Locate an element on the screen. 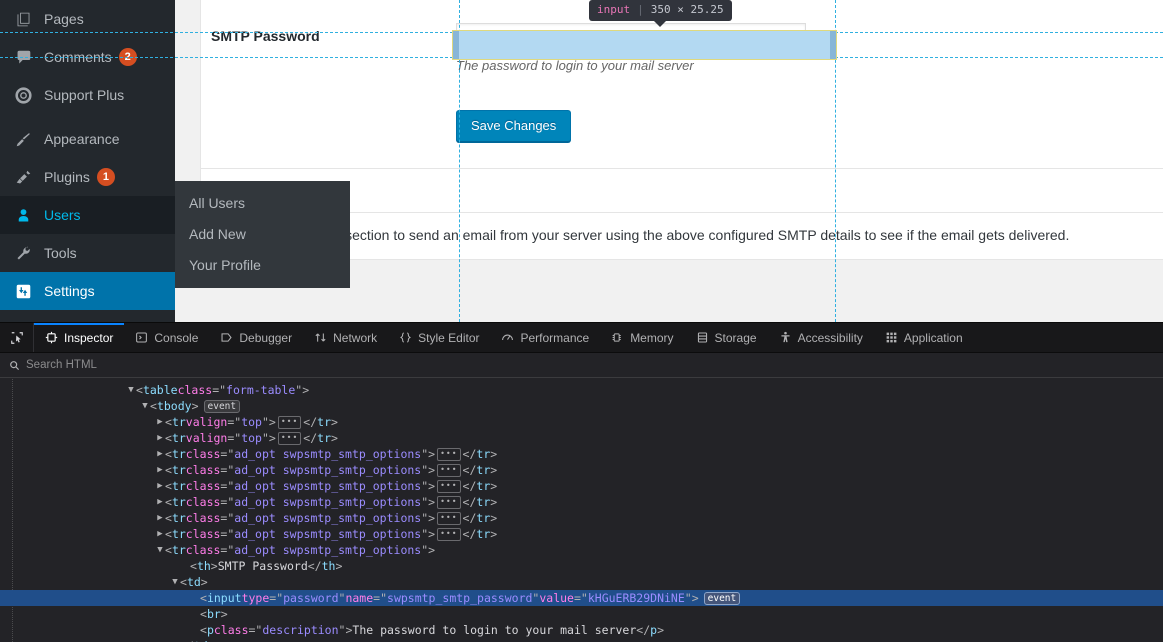  smtp-password-input is located at coordinates (631, 36).